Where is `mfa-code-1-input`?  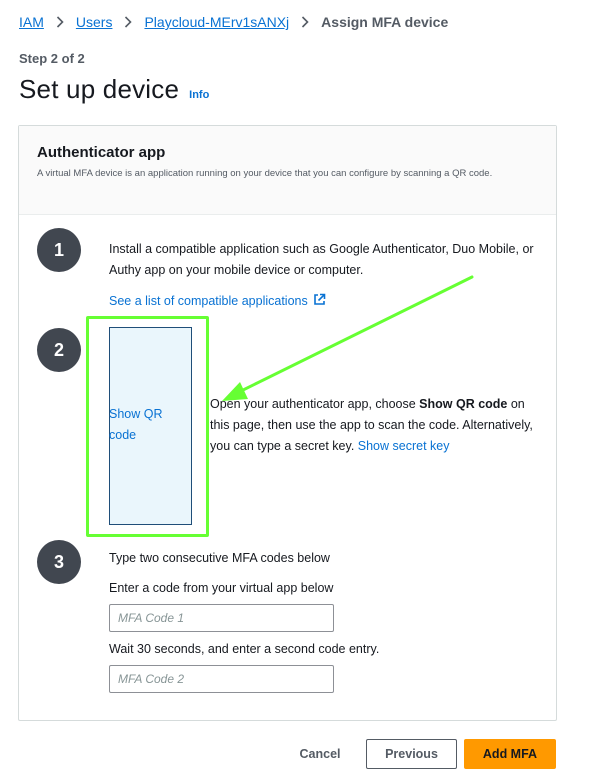 mfa-code-1-input is located at coordinates (221, 618).